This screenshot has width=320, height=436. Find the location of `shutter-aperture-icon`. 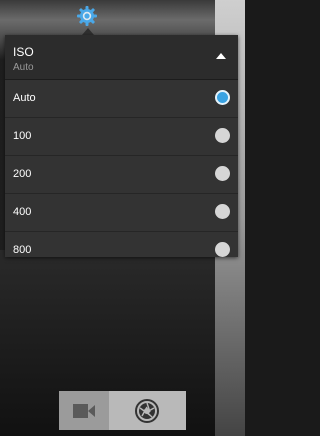

shutter-aperture-icon is located at coordinates (147, 411).